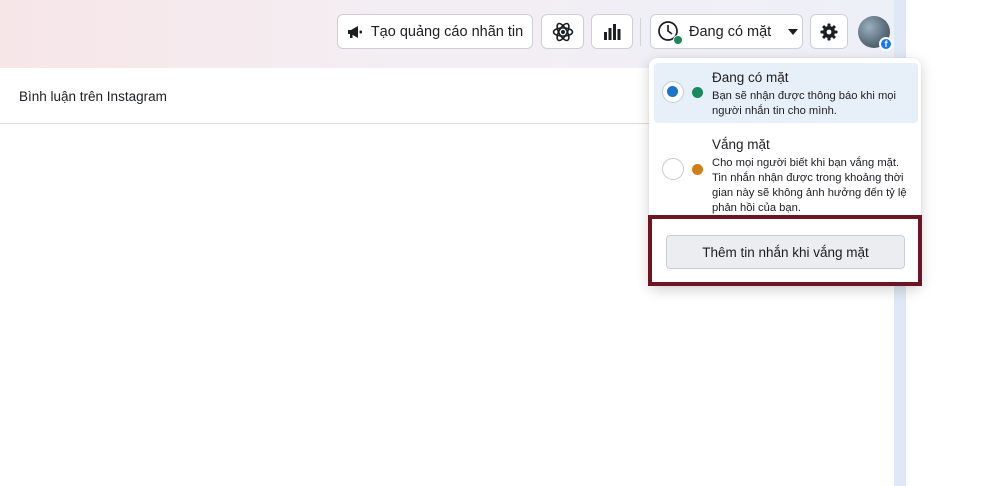  I want to click on present-radio, so click(673, 92).